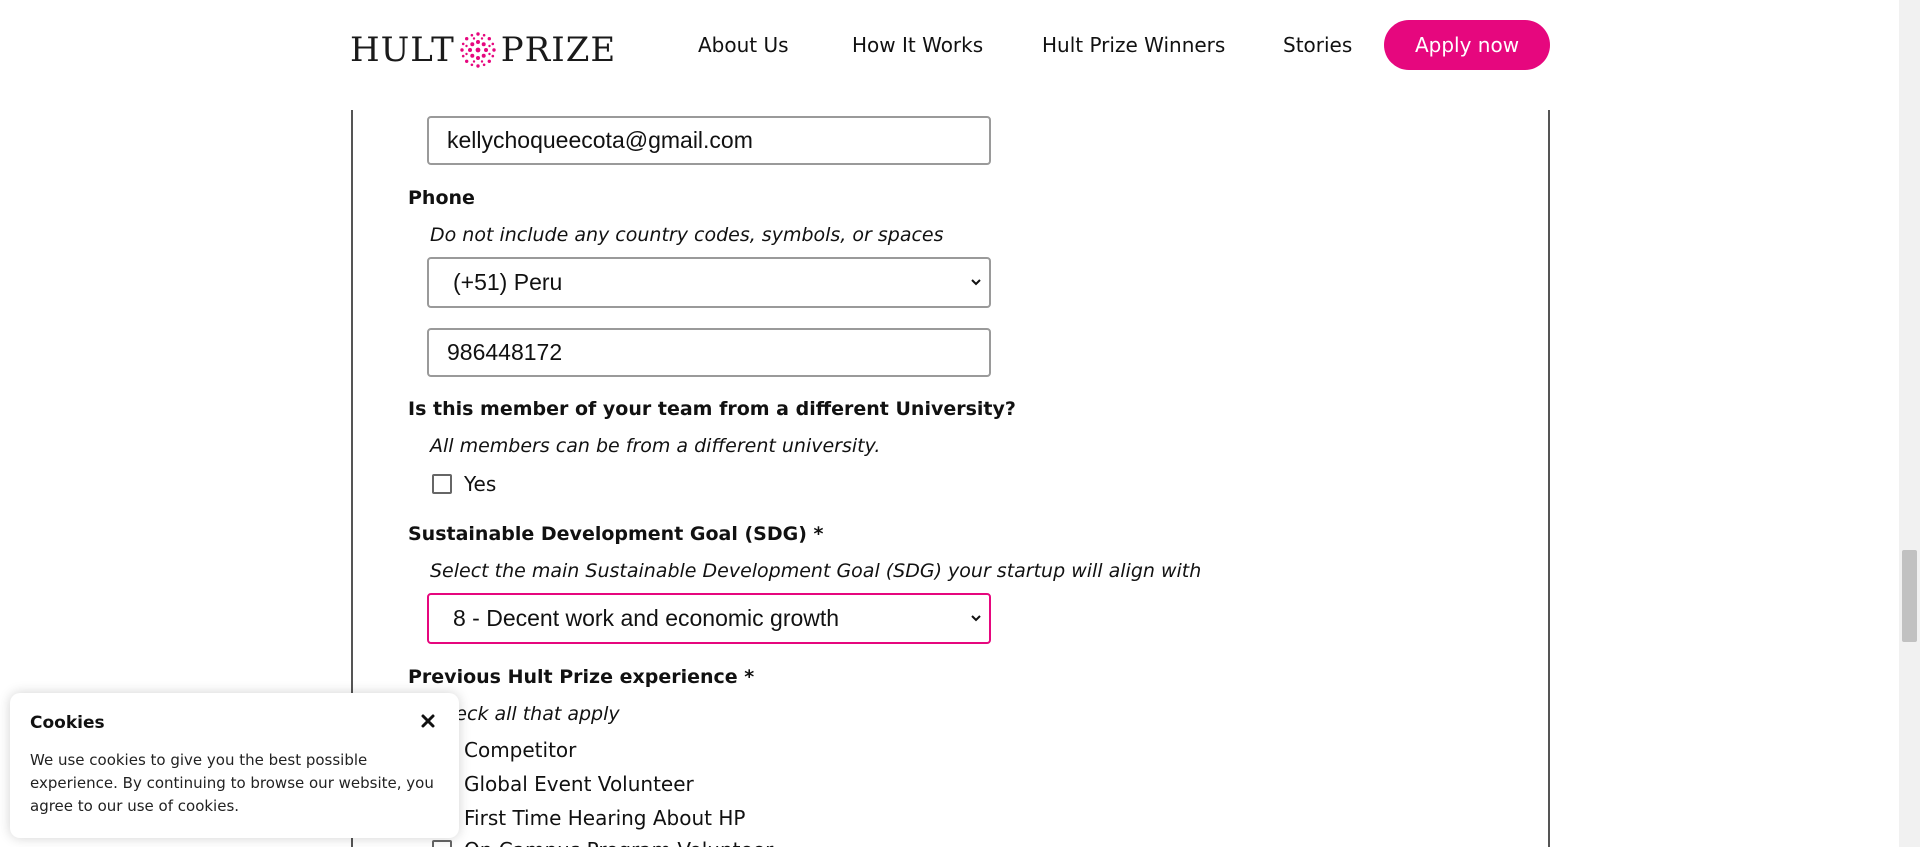 Image resolution: width=1920 pixels, height=847 pixels. Describe the element at coordinates (520, 750) in the screenshot. I see `experience-option-label: Competitor` at that location.